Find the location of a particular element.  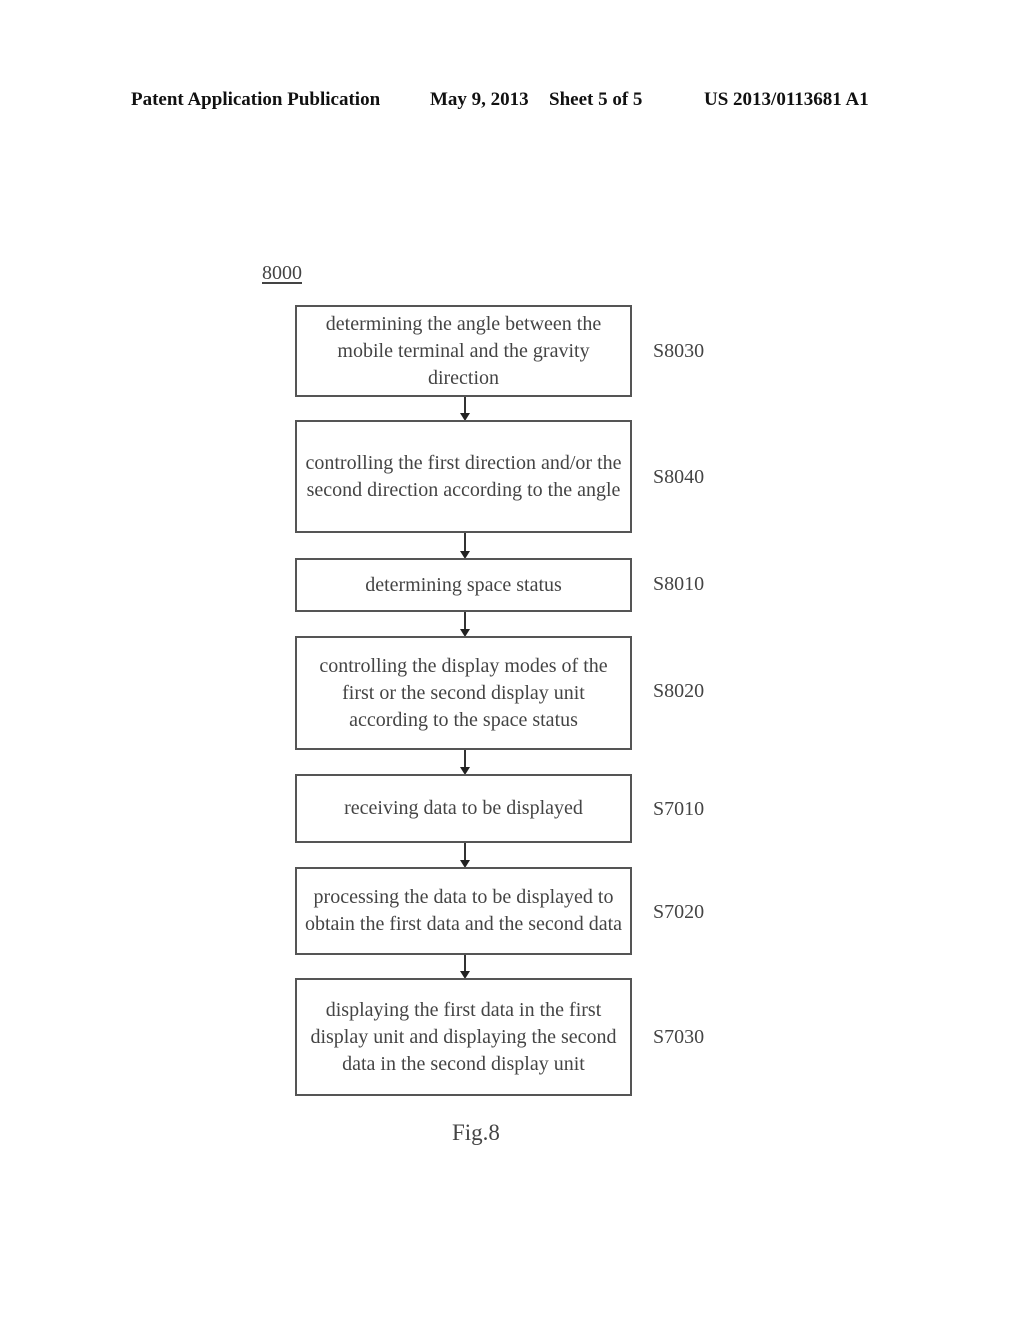

step-box: receiving data to be displayed is located at coordinates (463, 808).